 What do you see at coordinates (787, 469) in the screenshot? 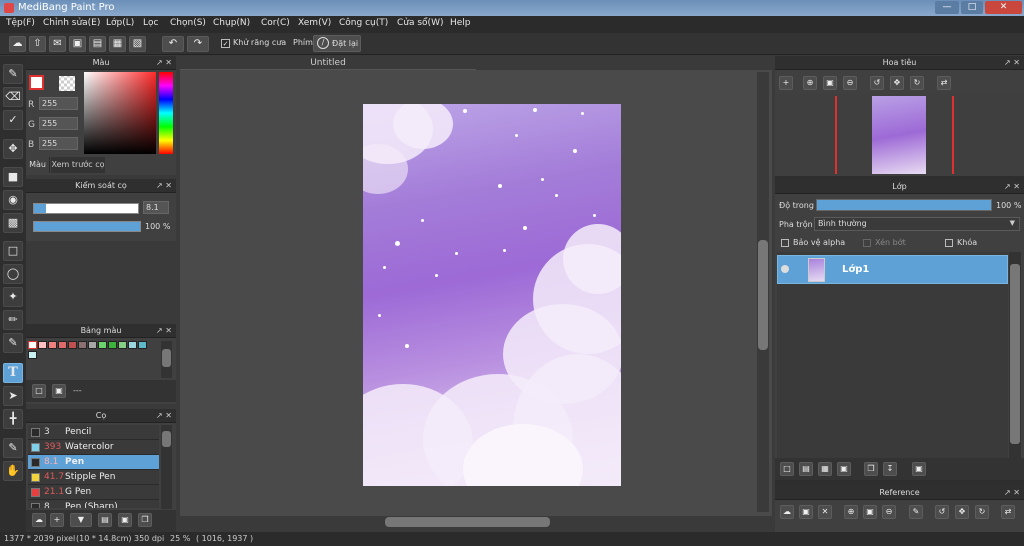
I see `new-layer-icon: □` at bounding box center [787, 469].